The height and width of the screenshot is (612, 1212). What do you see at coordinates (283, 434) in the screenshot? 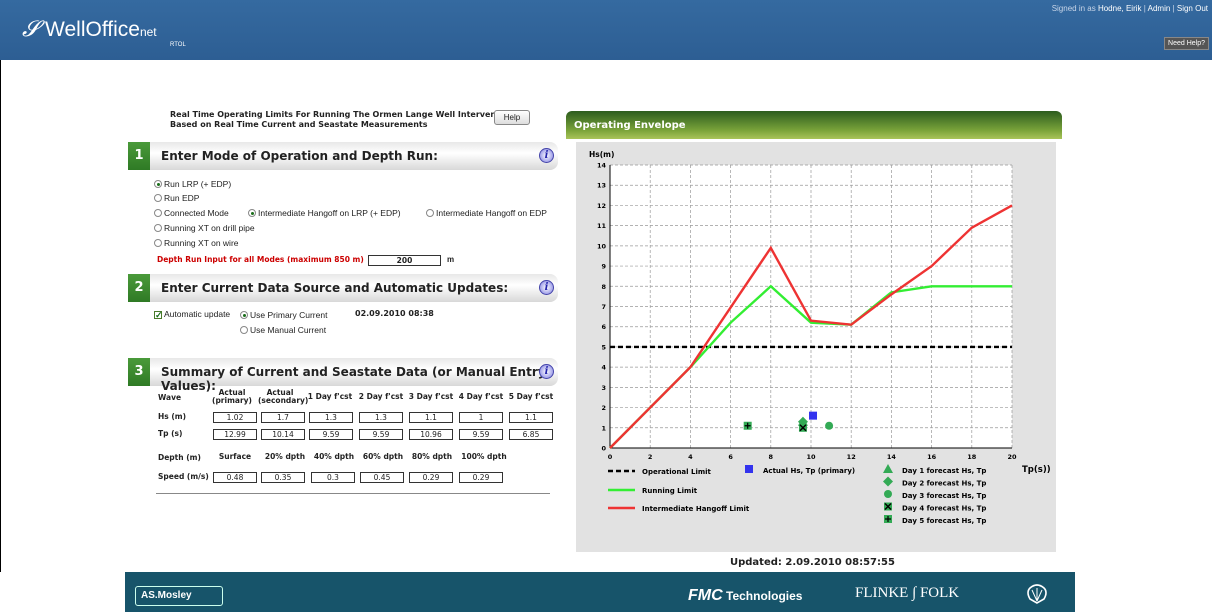
I see `tp-input: 10.14` at bounding box center [283, 434].